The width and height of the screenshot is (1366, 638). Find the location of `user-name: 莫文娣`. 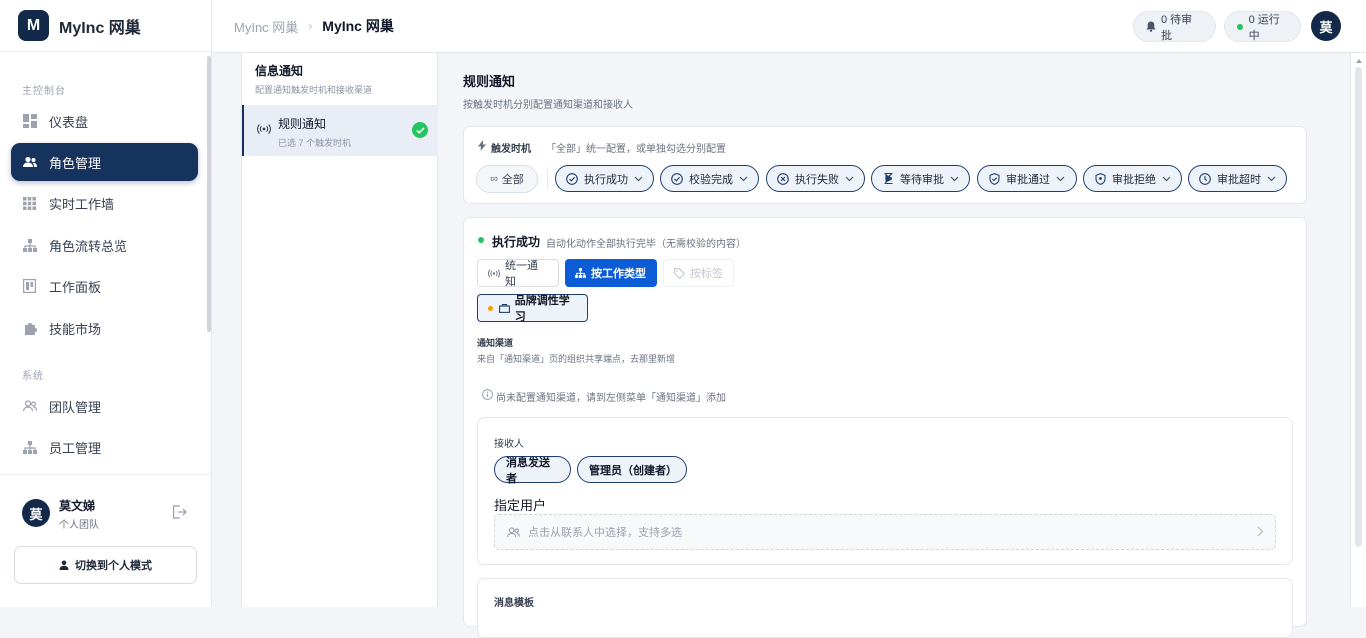

user-name: 莫文娣 is located at coordinates (77, 506).